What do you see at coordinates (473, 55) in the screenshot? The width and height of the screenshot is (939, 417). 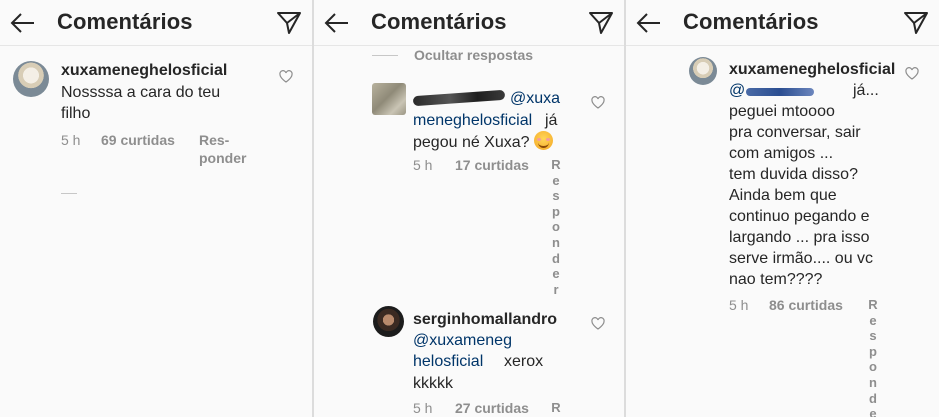 I see `hide-replies-link: Ocultar respostas` at bounding box center [473, 55].